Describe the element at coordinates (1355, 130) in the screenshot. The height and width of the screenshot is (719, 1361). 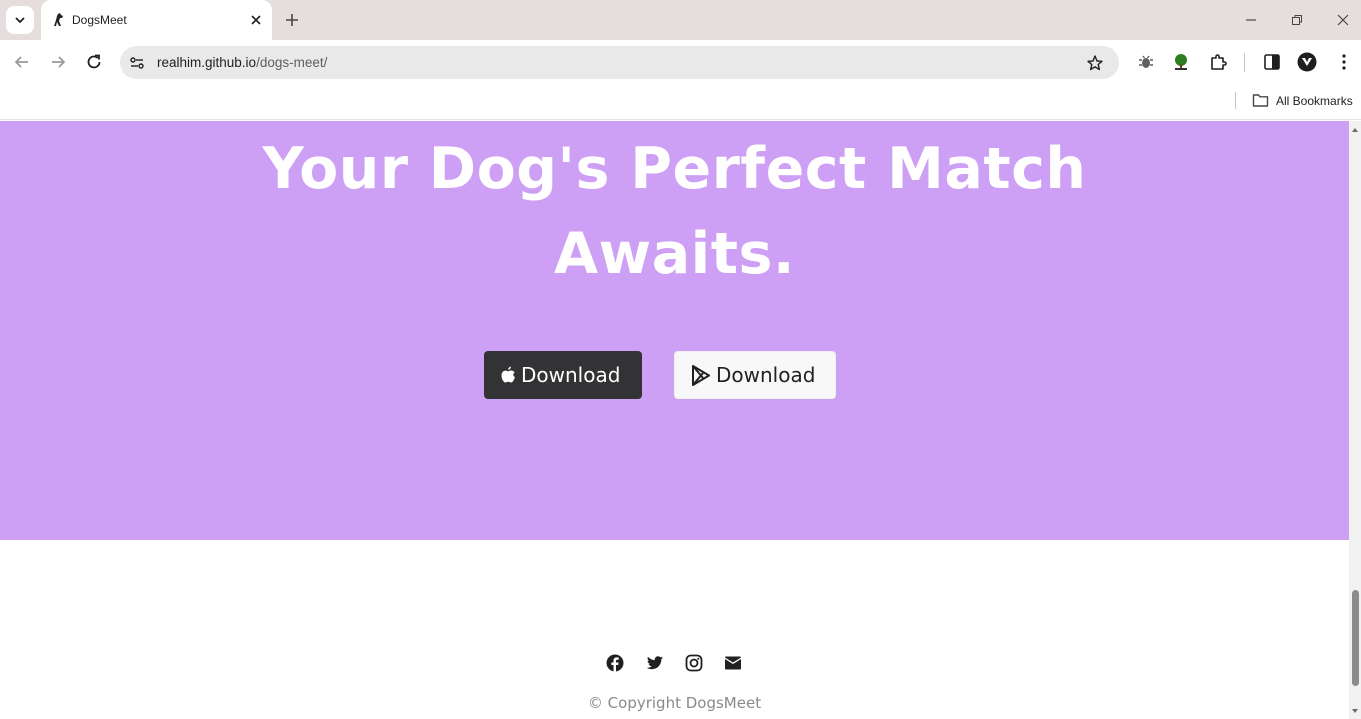
I see `scroll-up-arrow-icon` at that location.